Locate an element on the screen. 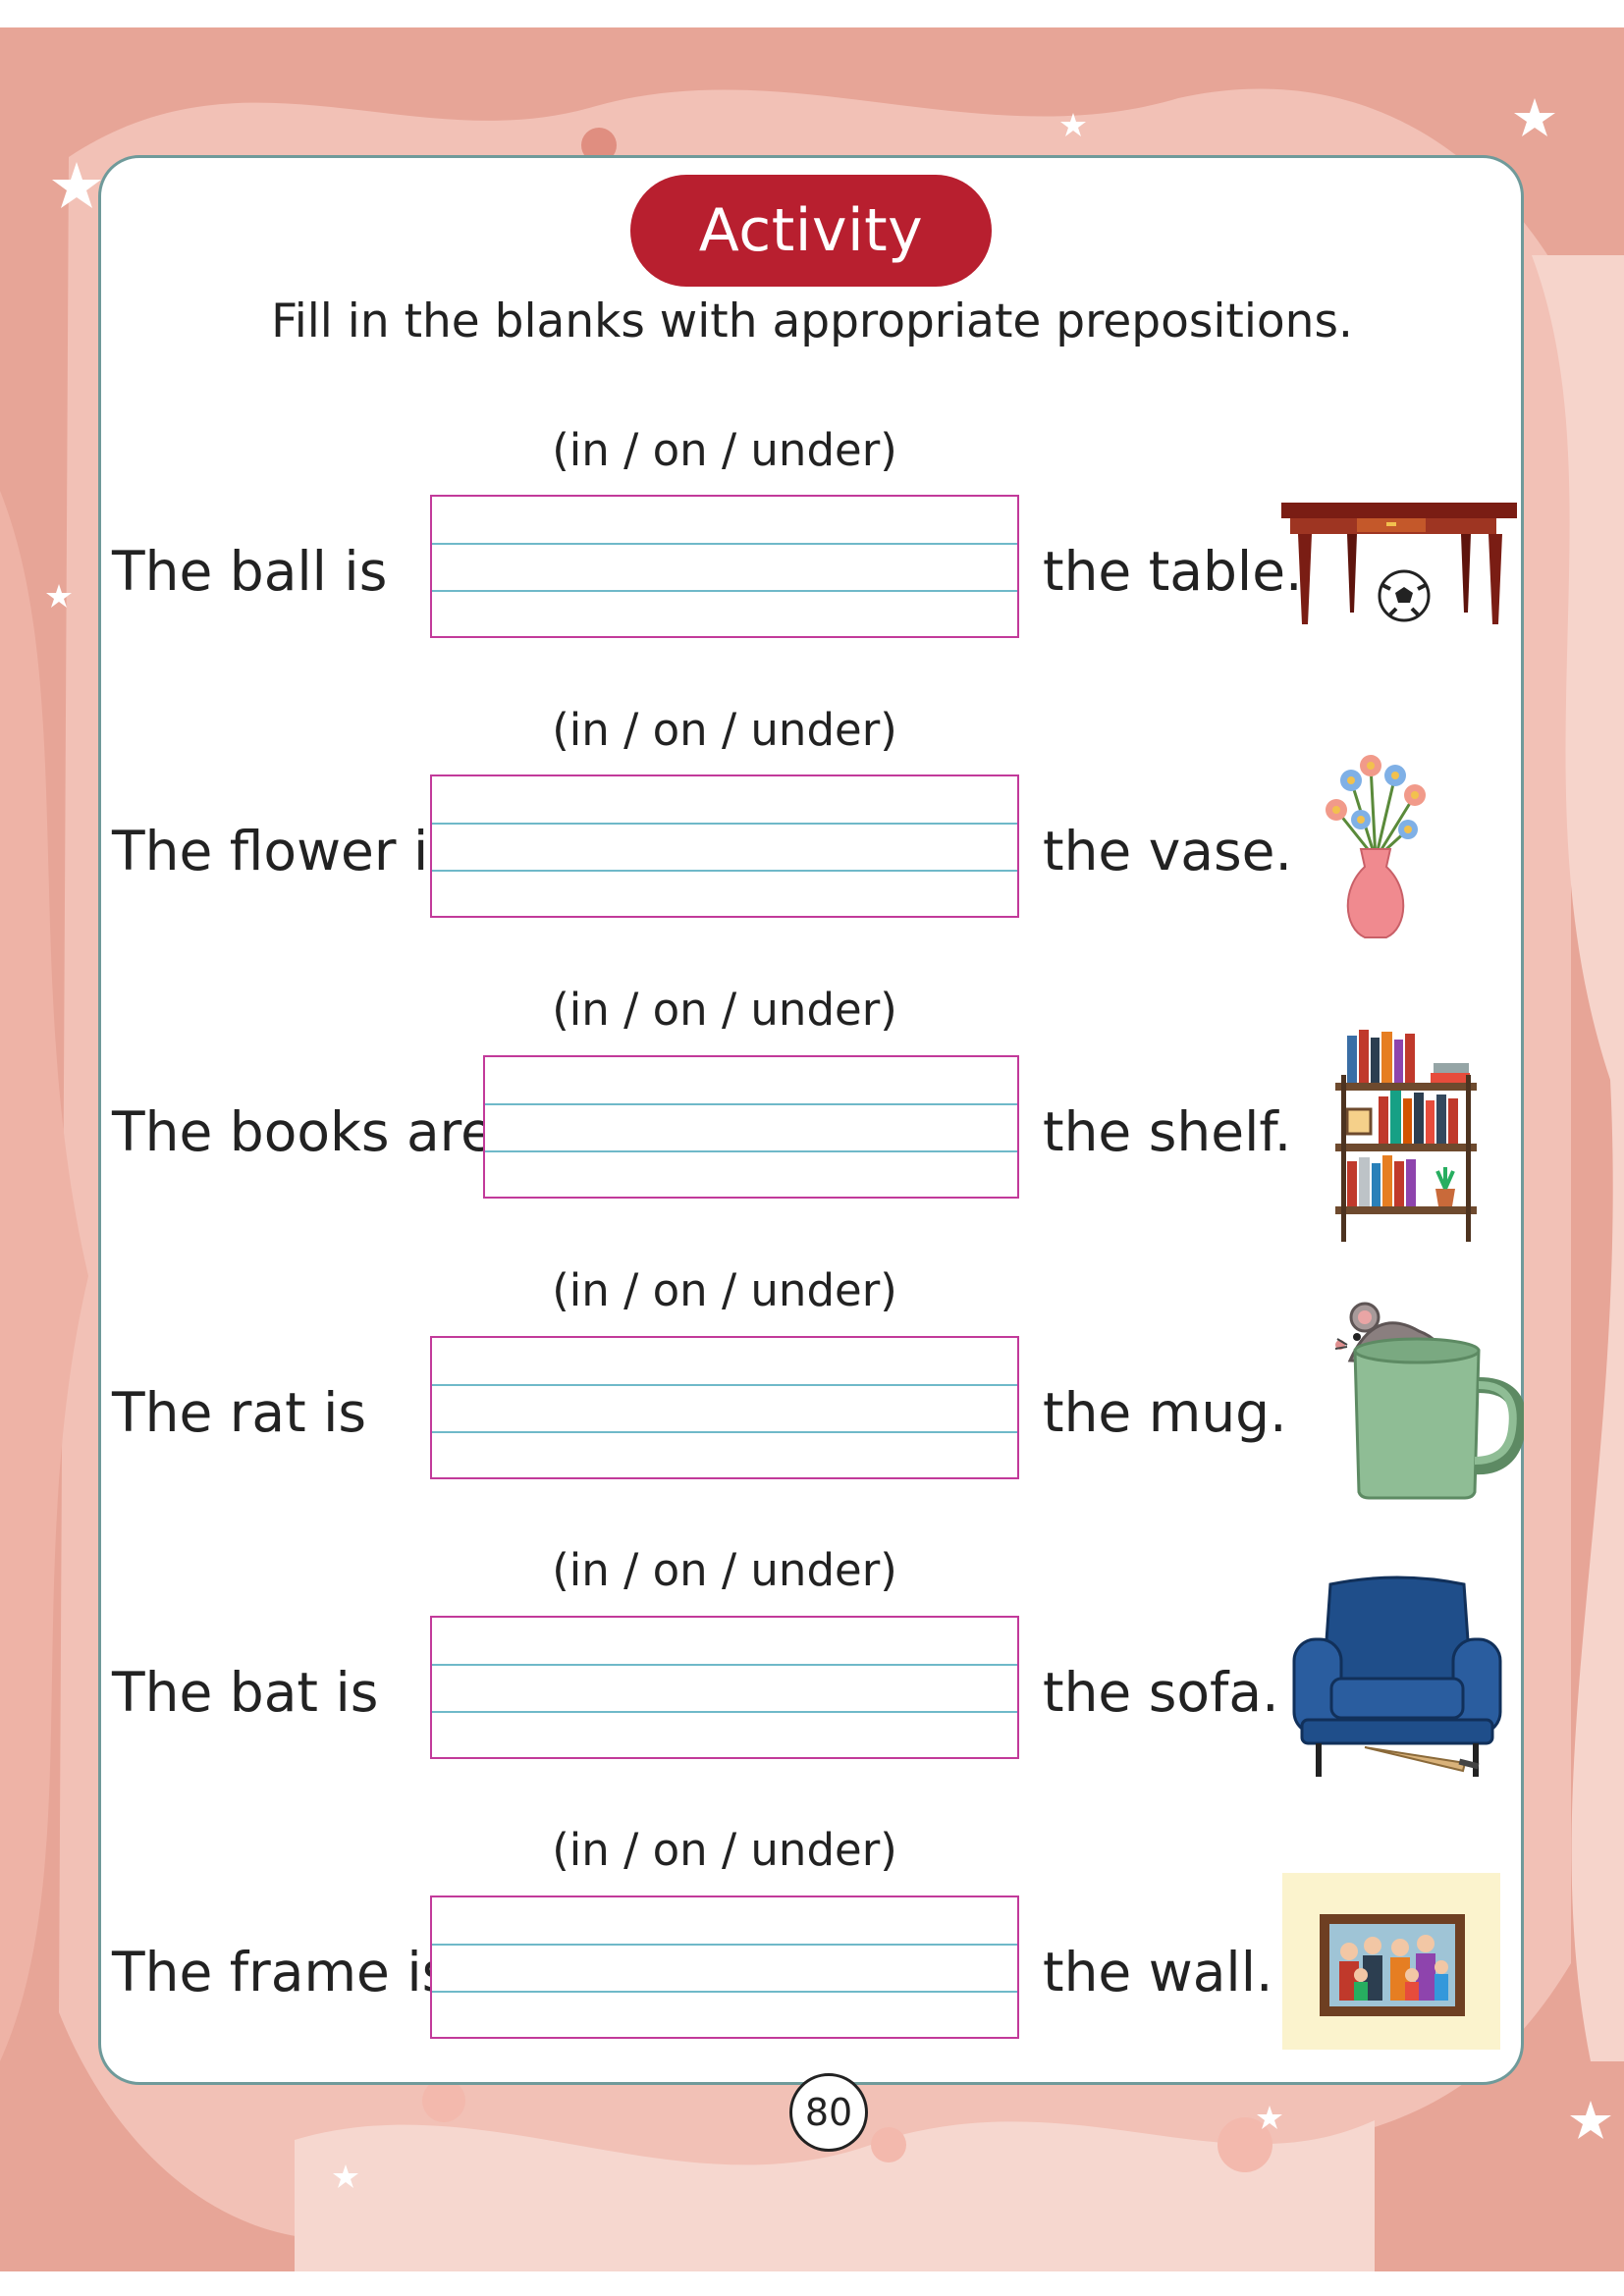 The height and width of the screenshot is (2296, 1624). sentence-start: The books are is located at coordinates (303, 1131).